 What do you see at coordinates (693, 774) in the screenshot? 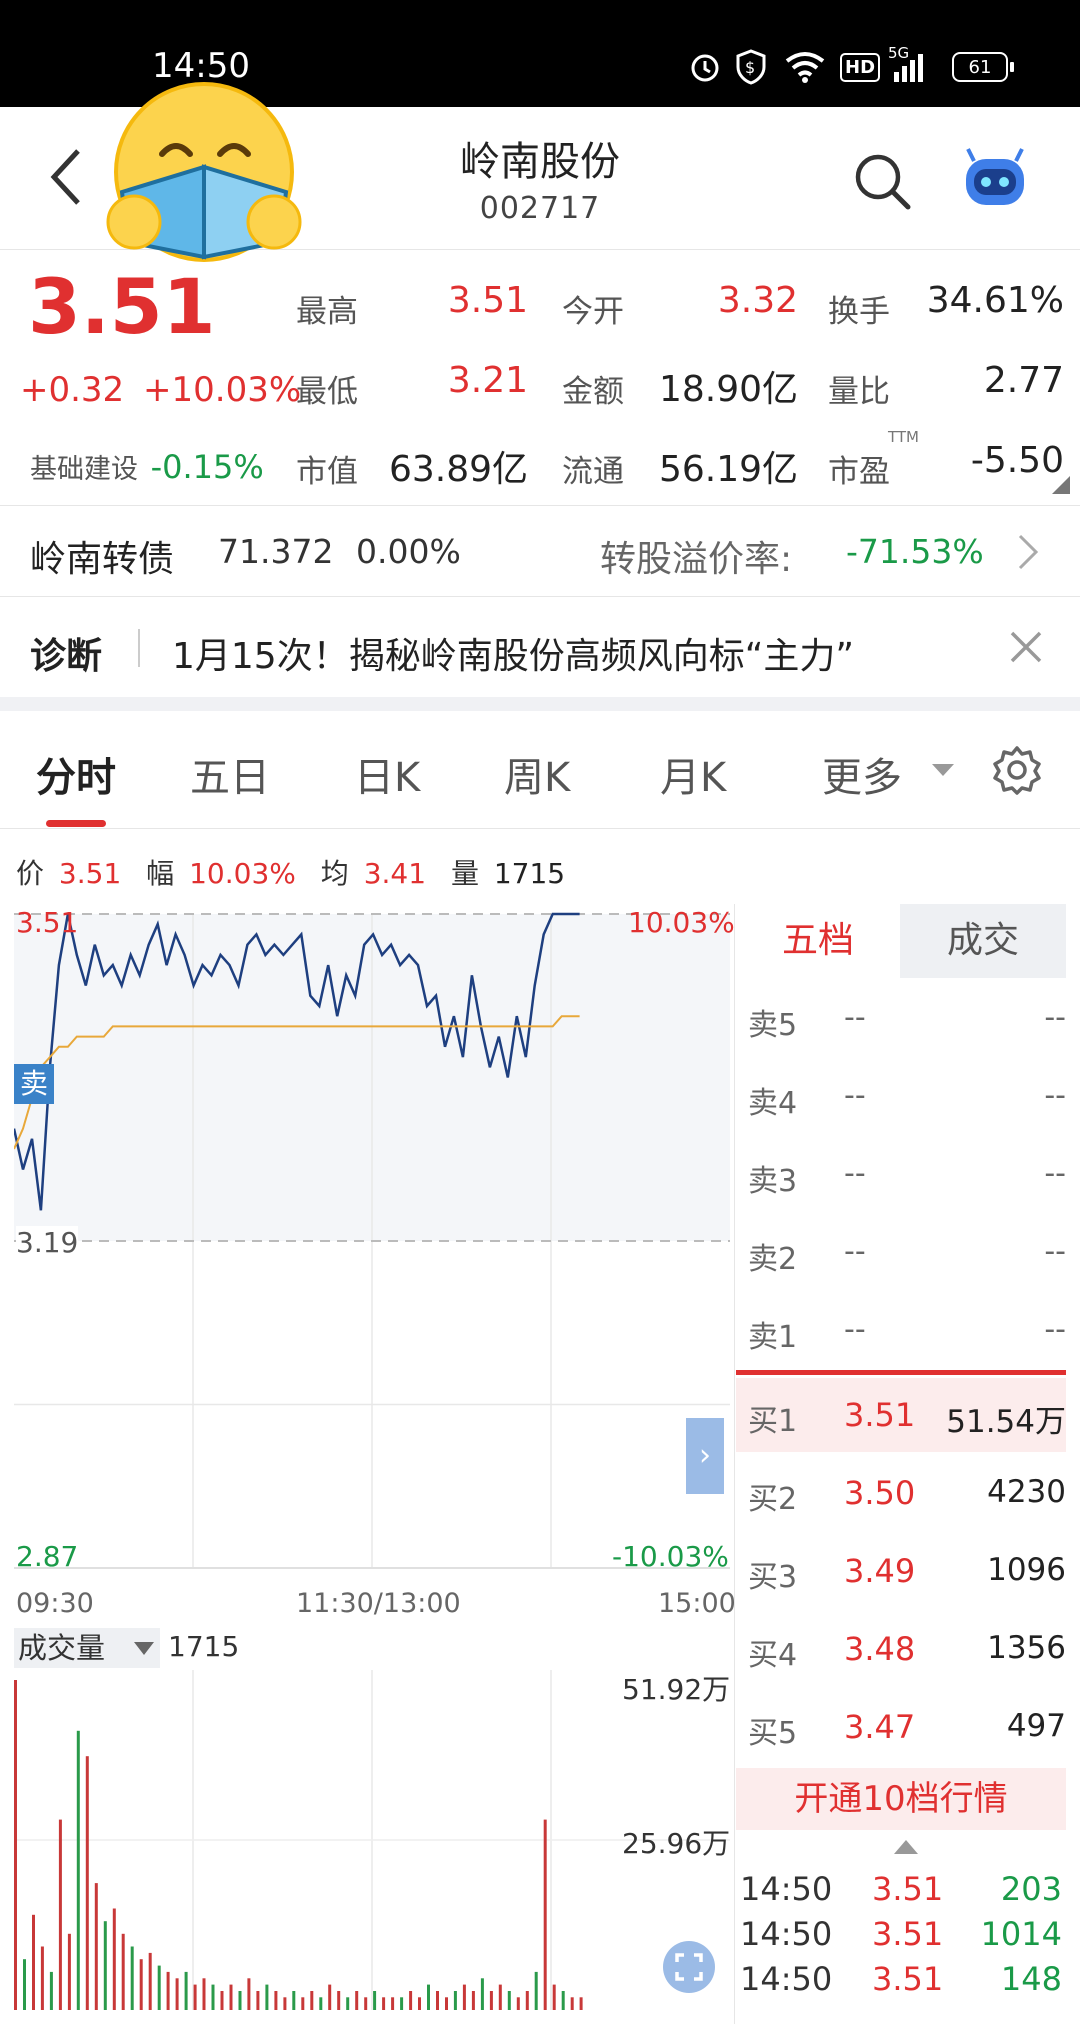
I see `tab-4: 月K` at bounding box center [693, 774].